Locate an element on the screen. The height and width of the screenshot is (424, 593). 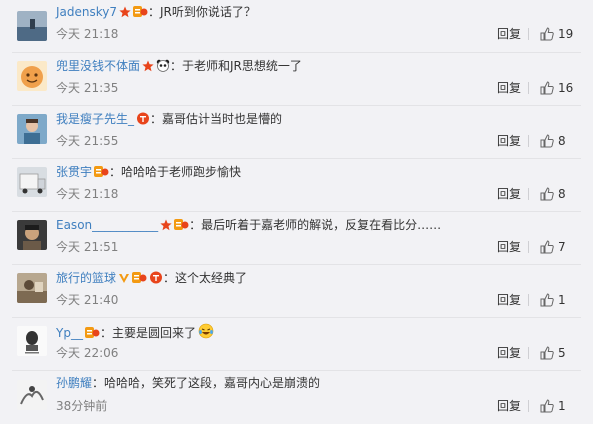
comment-row: 兜里没钱不体面 ：于老师和JR思想统一了 今天 21:35 回复 16 is located at coordinates (296, 79).